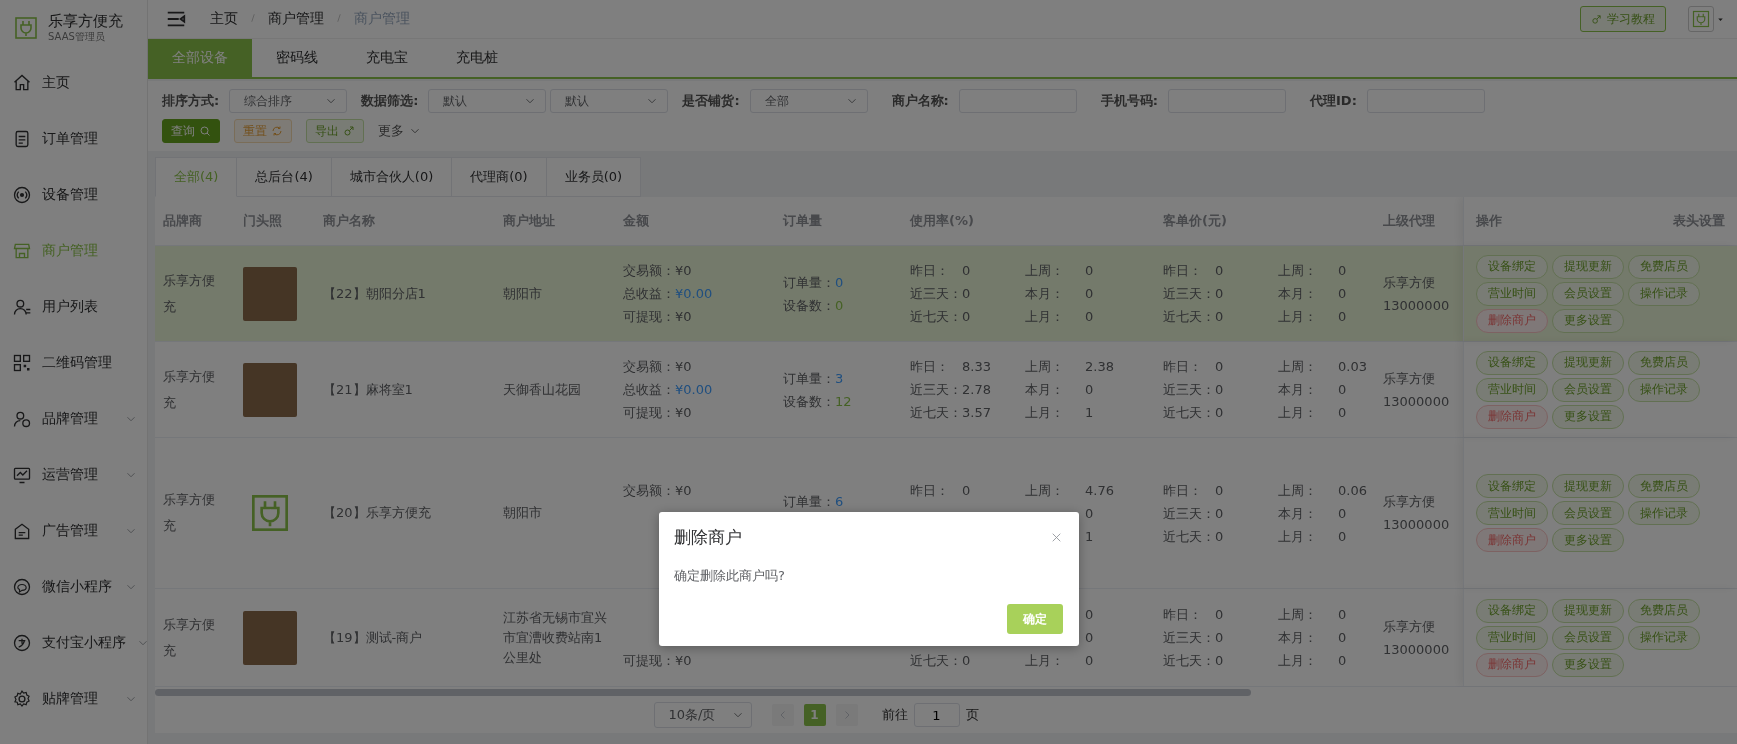 The height and width of the screenshot is (744, 1737). What do you see at coordinates (1409, 378) in the screenshot?
I see `agent-text: 乐享方便` at bounding box center [1409, 378].